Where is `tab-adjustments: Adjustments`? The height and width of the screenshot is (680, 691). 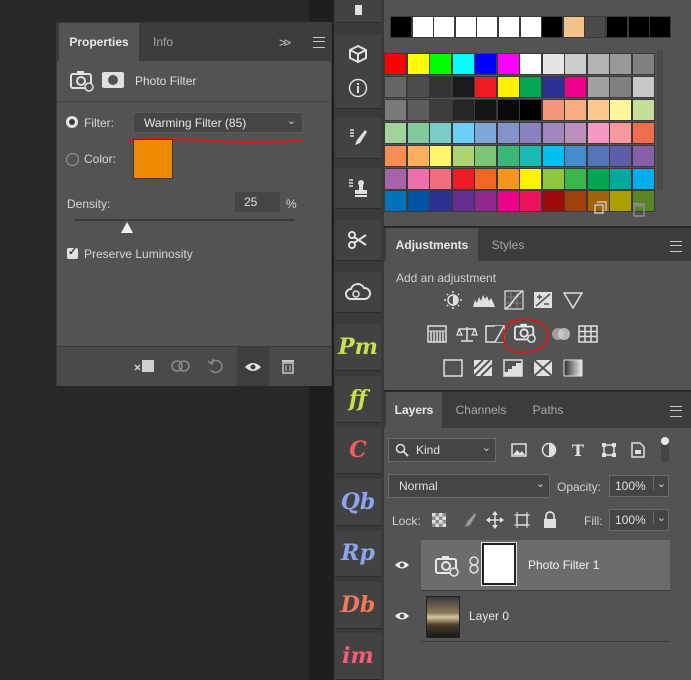 tab-adjustments: Adjustments is located at coordinates (432, 244).